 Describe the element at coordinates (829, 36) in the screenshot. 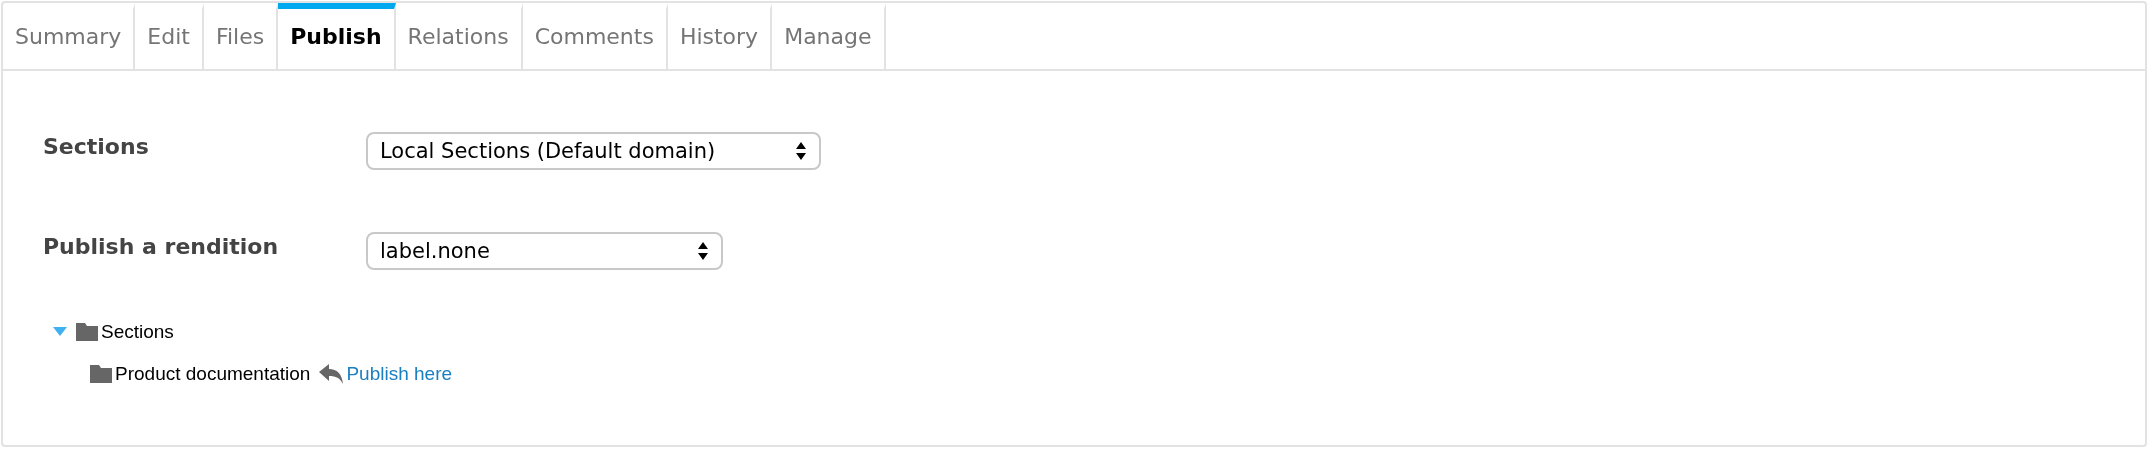

I see `tab: Manage` at that location.